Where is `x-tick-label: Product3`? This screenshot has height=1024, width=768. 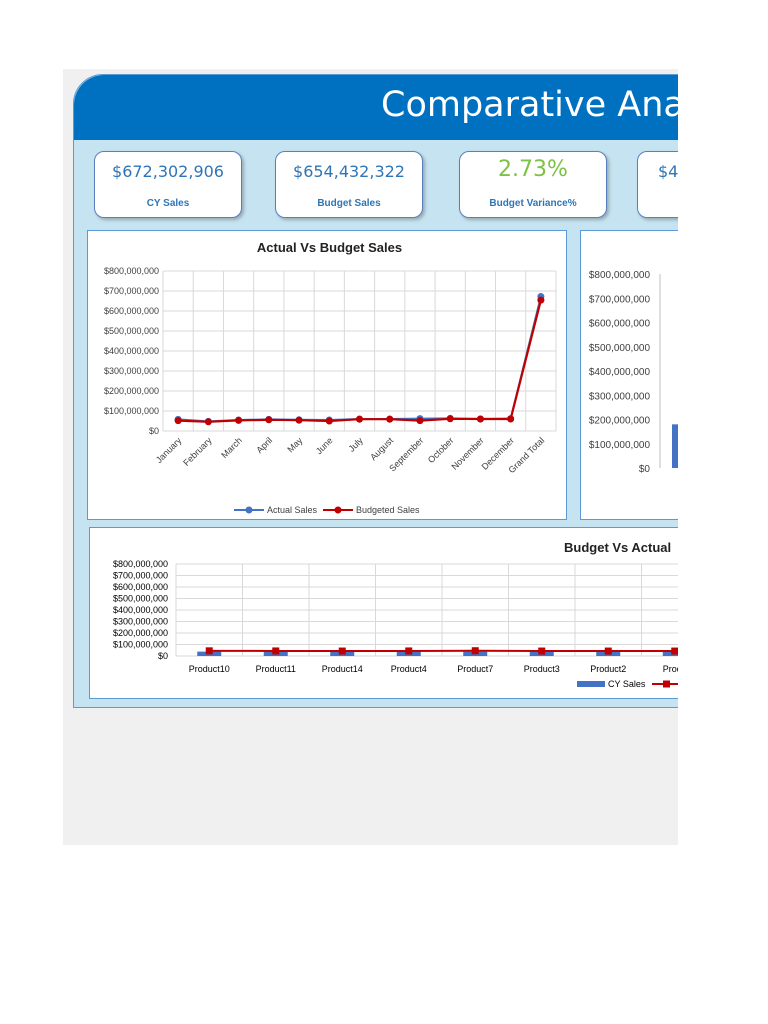 x-tick-label: Product3 is located at coordinates (542, 669).